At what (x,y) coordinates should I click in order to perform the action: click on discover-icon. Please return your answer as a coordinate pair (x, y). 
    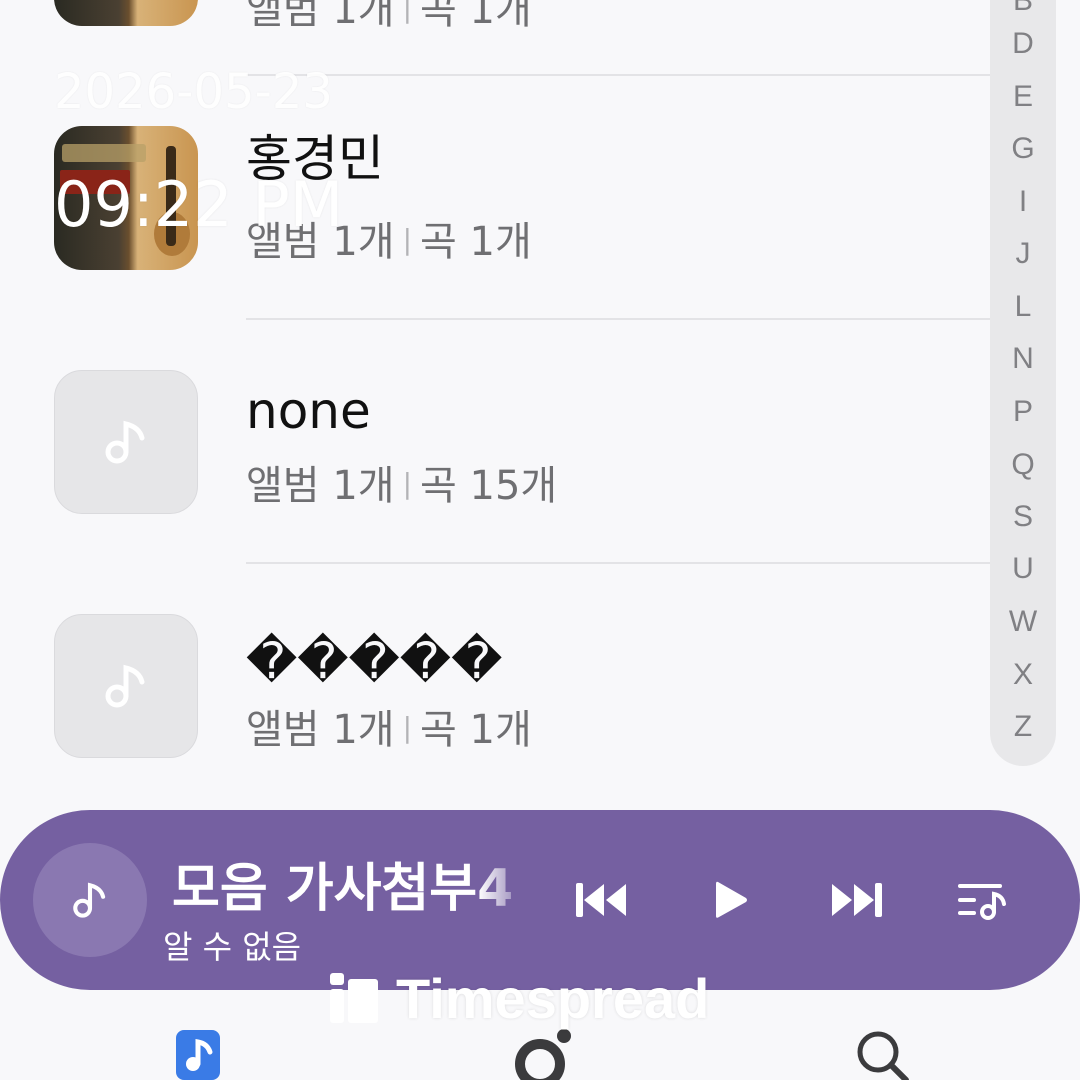
    Looking at the image, I should click on (543, 1054).